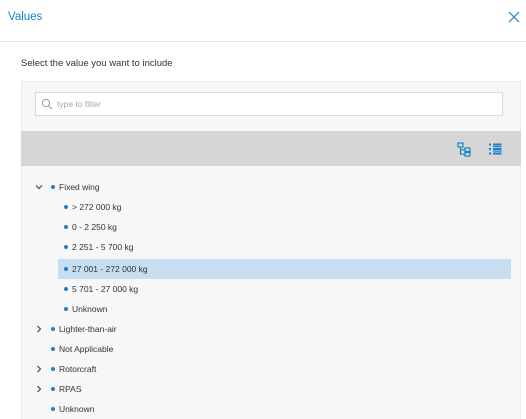 The height and width of the screenshot is (419, 526). I want to click on dialog-title: Values, so click(25, 17).